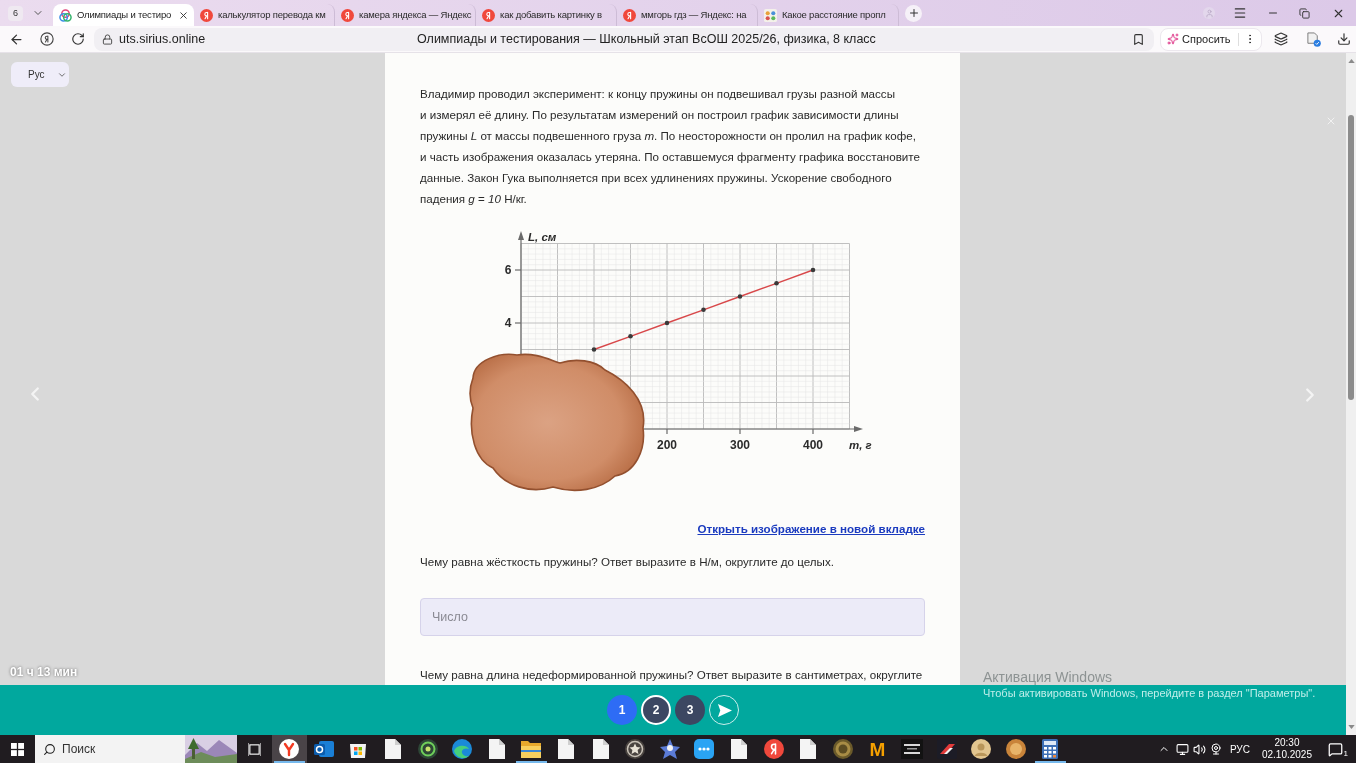 The height and width of the screenshot is (763, 1356). What do you see at coordinates (670, 146) in the screenshot?
I see `task-text: Владимир проводил эксперимент: к концу пружины он подвешивал грузы разной массы и измерял её длину. По результатам измерений он построил график зависимости длины пружины L от массы подвешенного груза m. По неосторожности он пролил на график кофе, и часть изображения оказалась утеряна. По оставшемуся фрагменту графика восстановите данные. Закон Гука выполняется при всех удлинениях пружины. Ускорение свободного падения g = 10 Н/кг.` at bounding box center [670, 146].